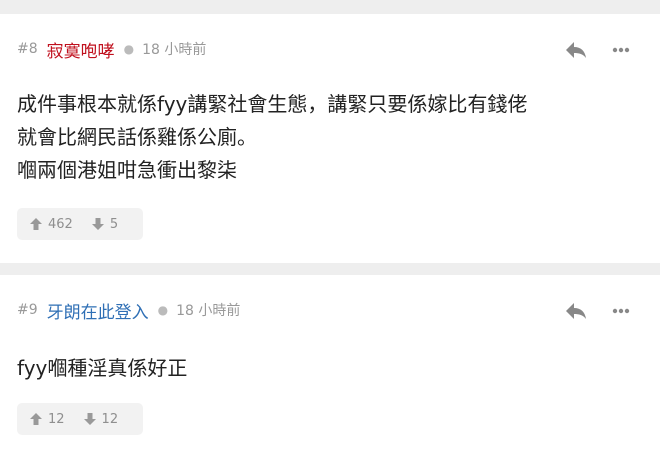 This screenshot has width=660, height=463. What do you see at coordinates (27, 310) in the screenshot?
I see `post-number: #9` at bounding box center [27, 310].